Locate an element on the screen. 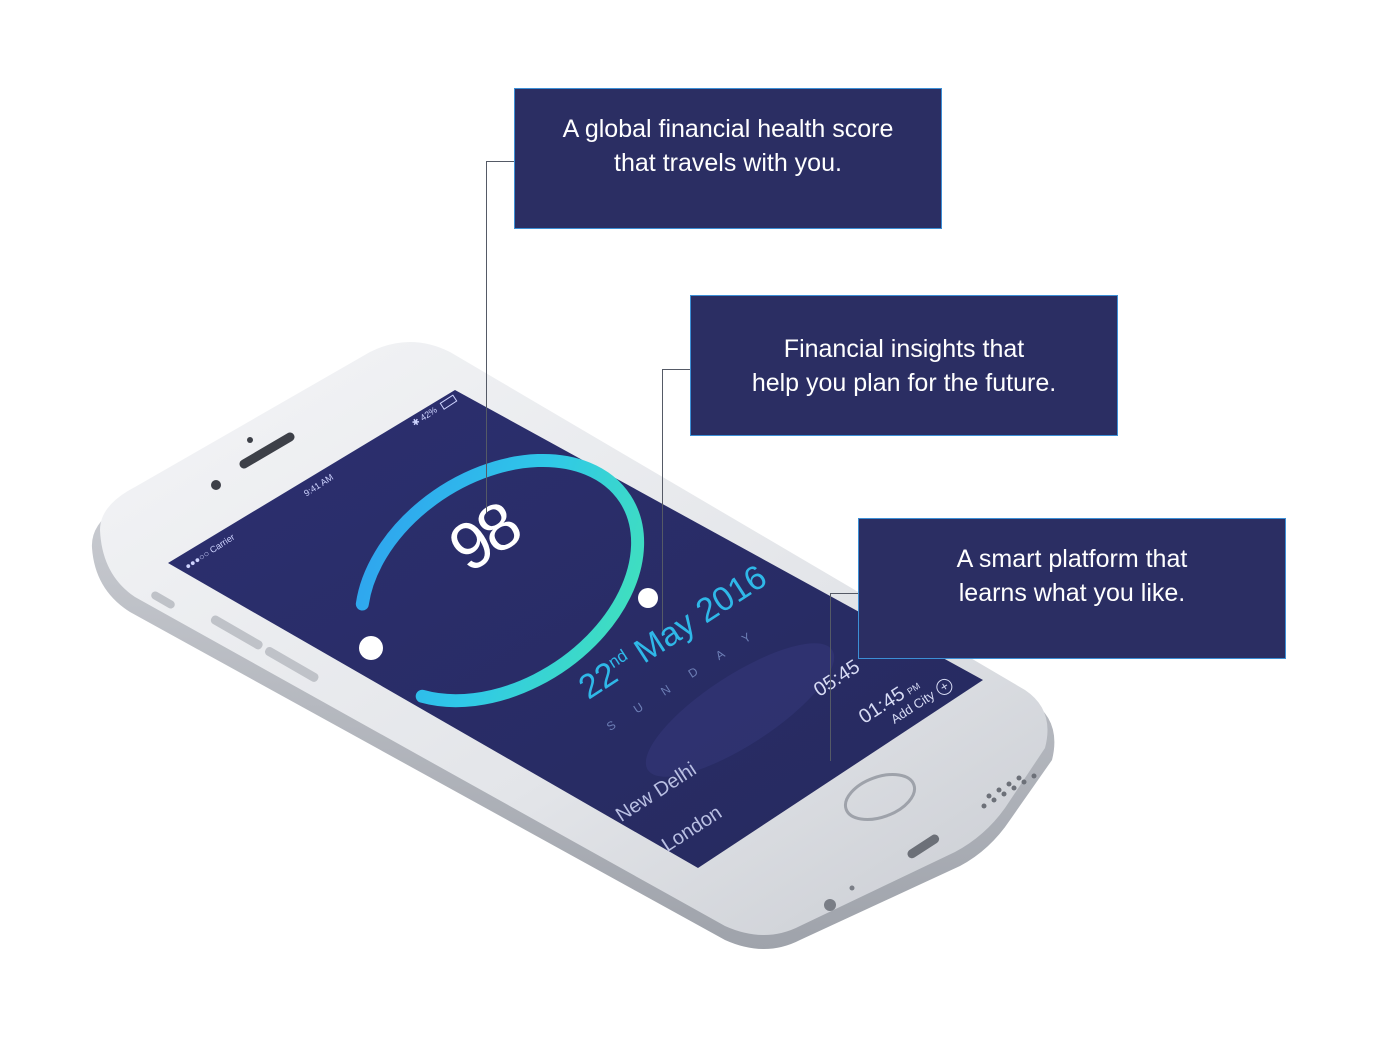  leader-line-2-v is located at coordinates (662, 500).